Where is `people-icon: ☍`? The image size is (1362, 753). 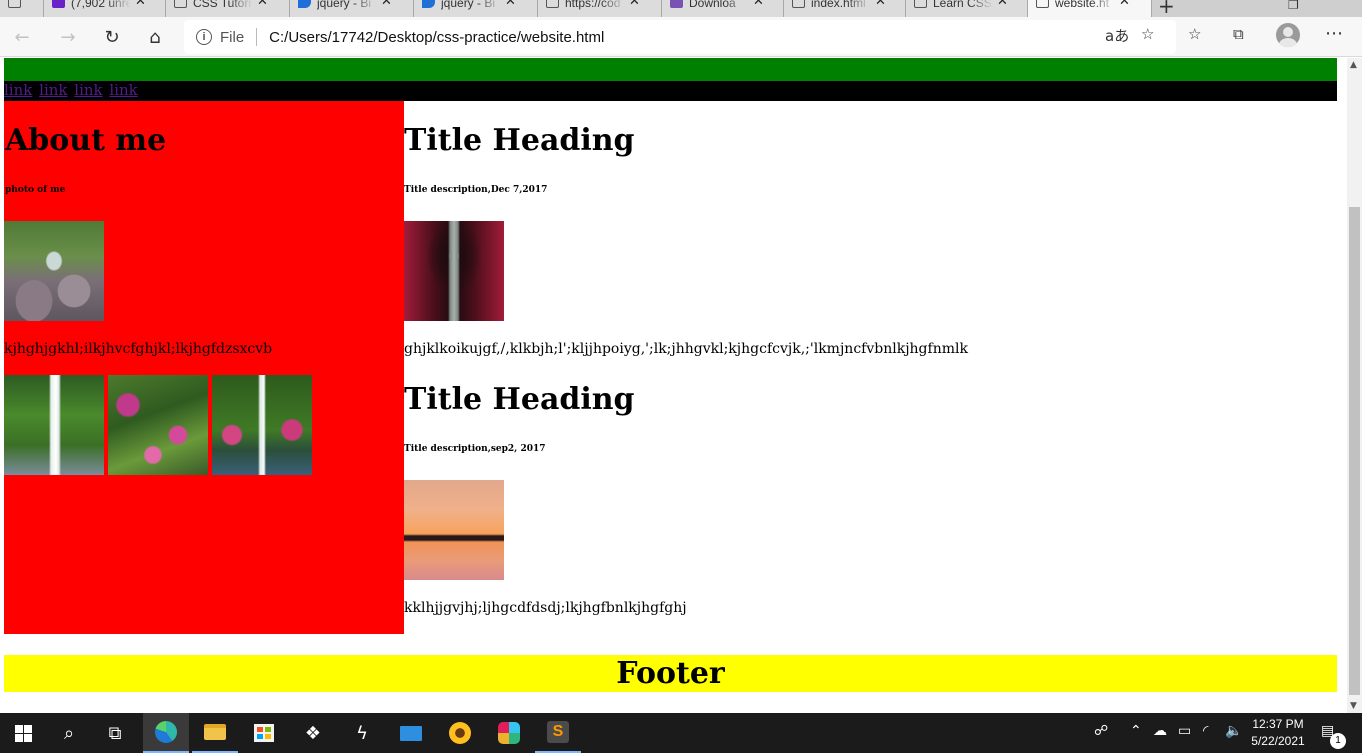 people-icon: ☍ is located at coordinates (1101, 731).